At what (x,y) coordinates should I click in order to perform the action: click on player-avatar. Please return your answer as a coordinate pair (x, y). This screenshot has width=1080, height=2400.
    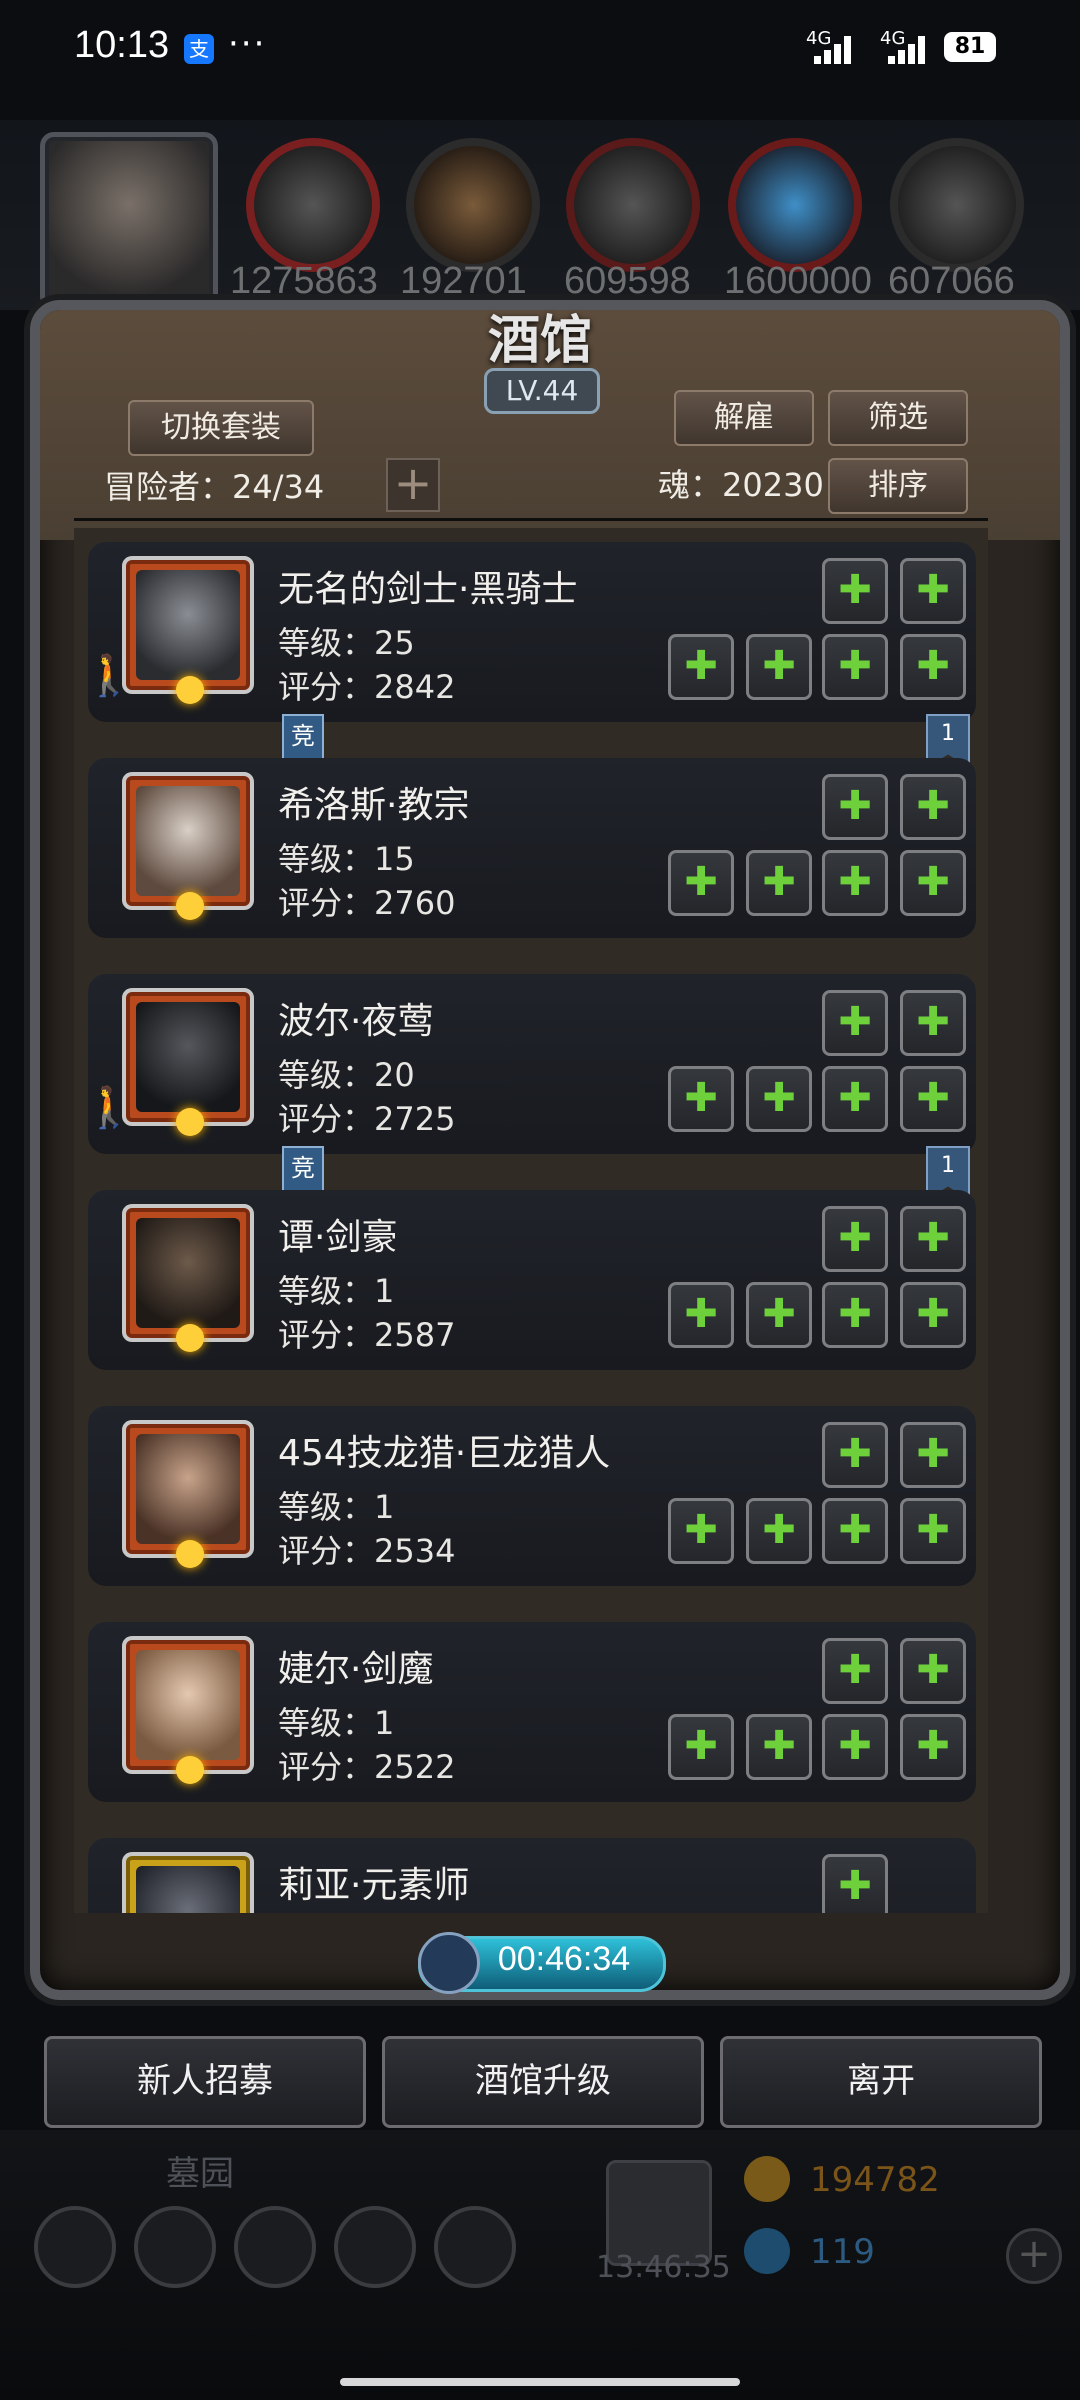
    Looking at the image, I should click on (129, 221).